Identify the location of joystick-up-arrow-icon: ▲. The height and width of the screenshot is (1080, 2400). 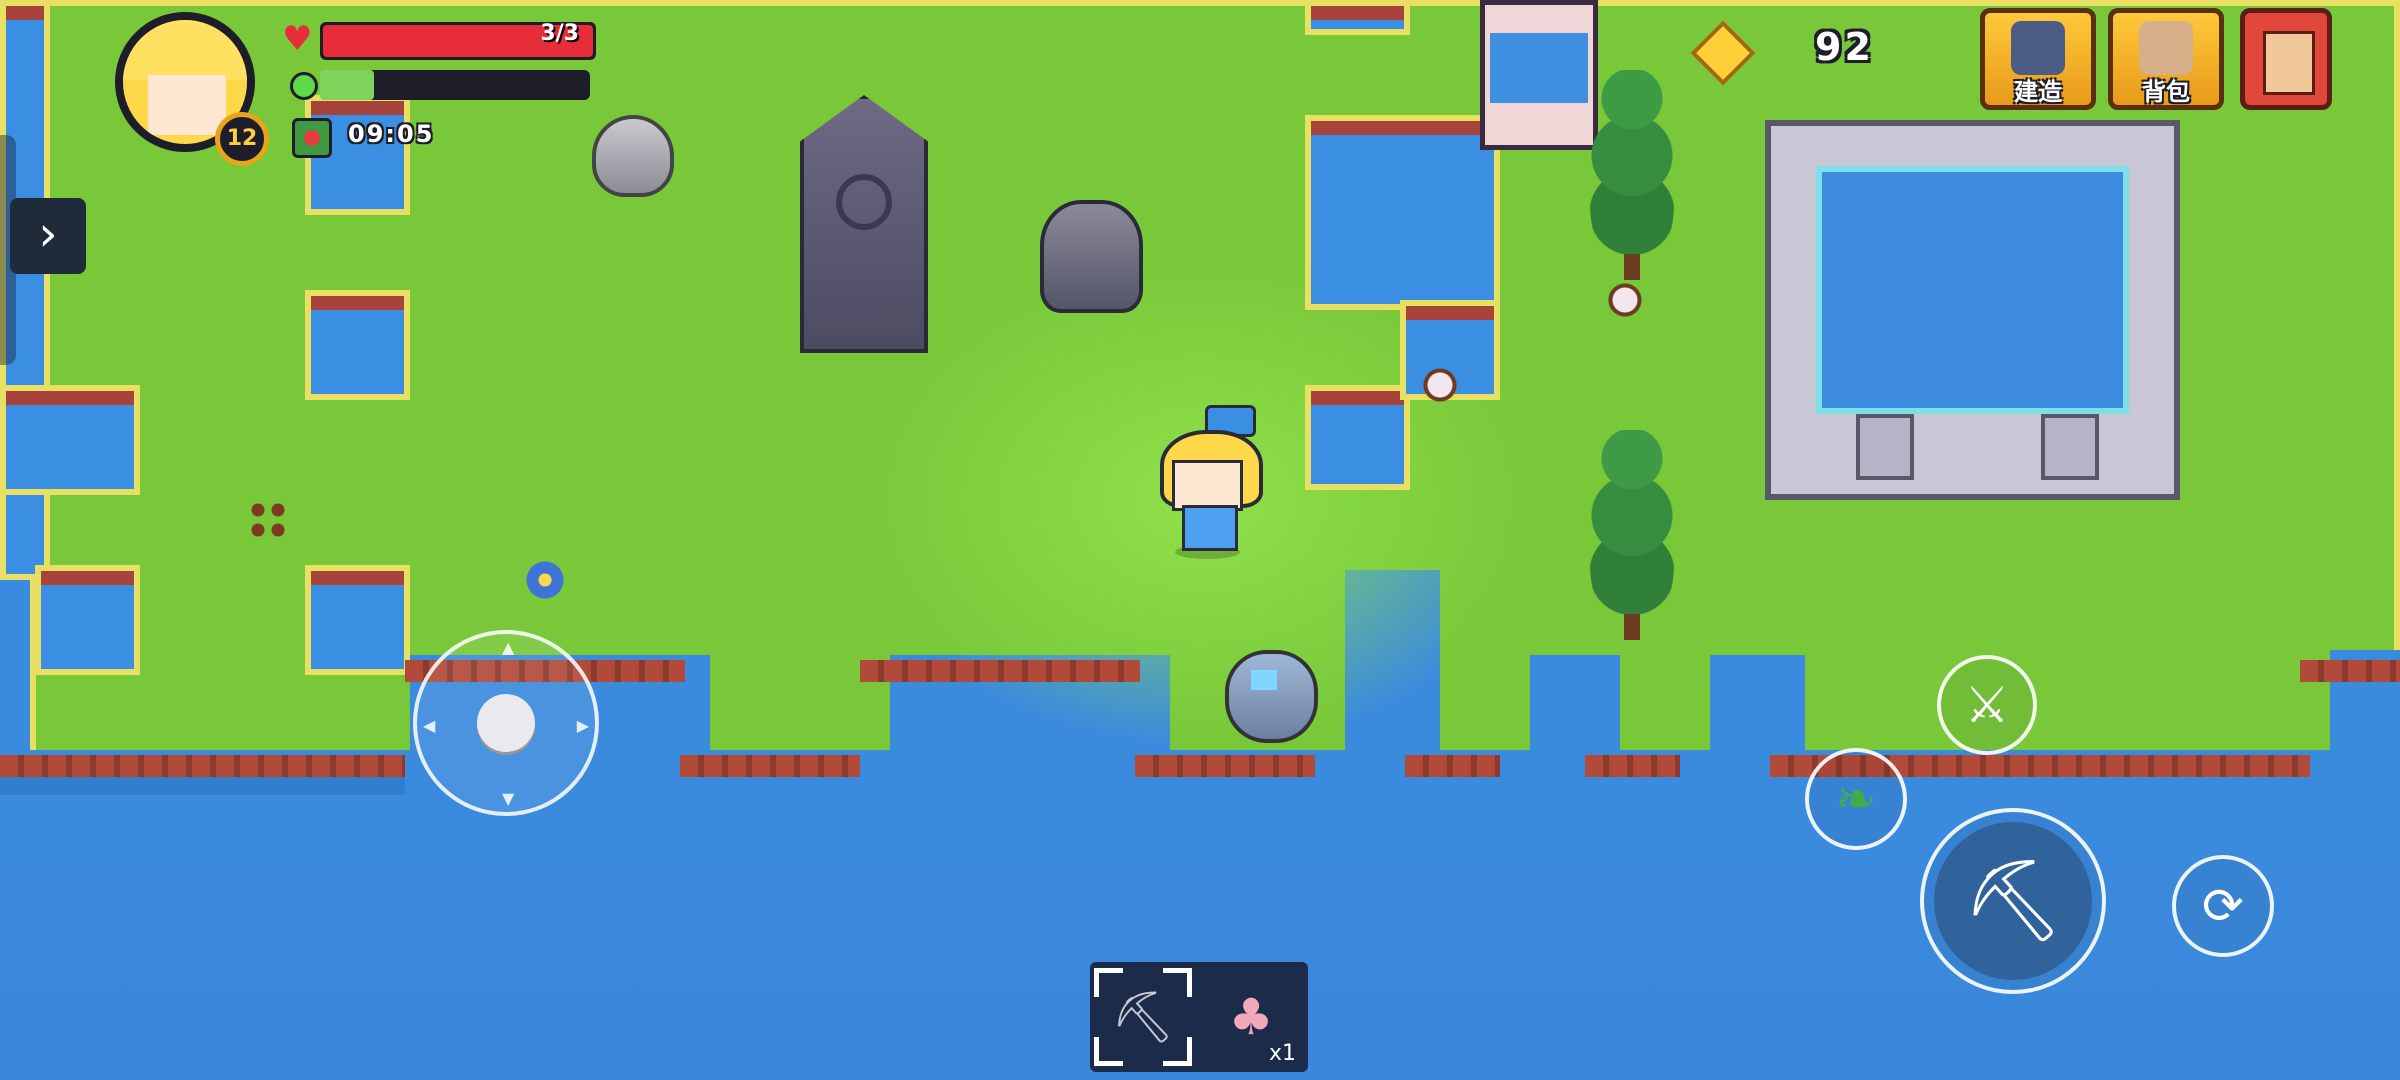
(508, 647).